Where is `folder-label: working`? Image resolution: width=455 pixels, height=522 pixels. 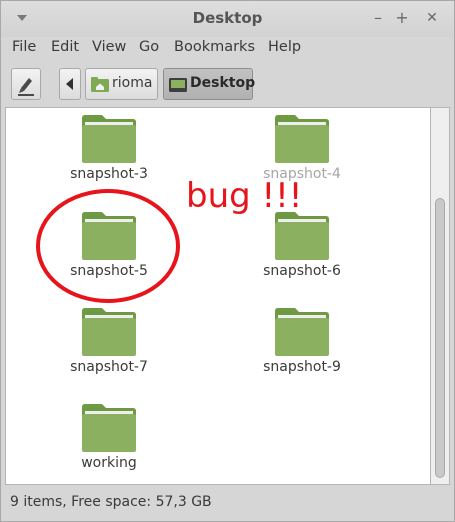 folder-label: working is located at coordinates (109, 463).